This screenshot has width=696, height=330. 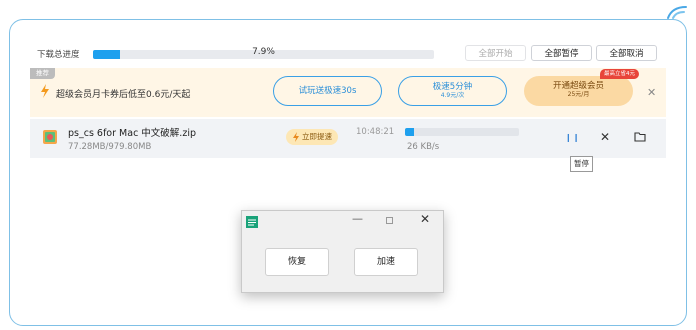 I want to click on speed-5min-button: 极速5分钟 4.9元/次, so click(x=452, y=91).